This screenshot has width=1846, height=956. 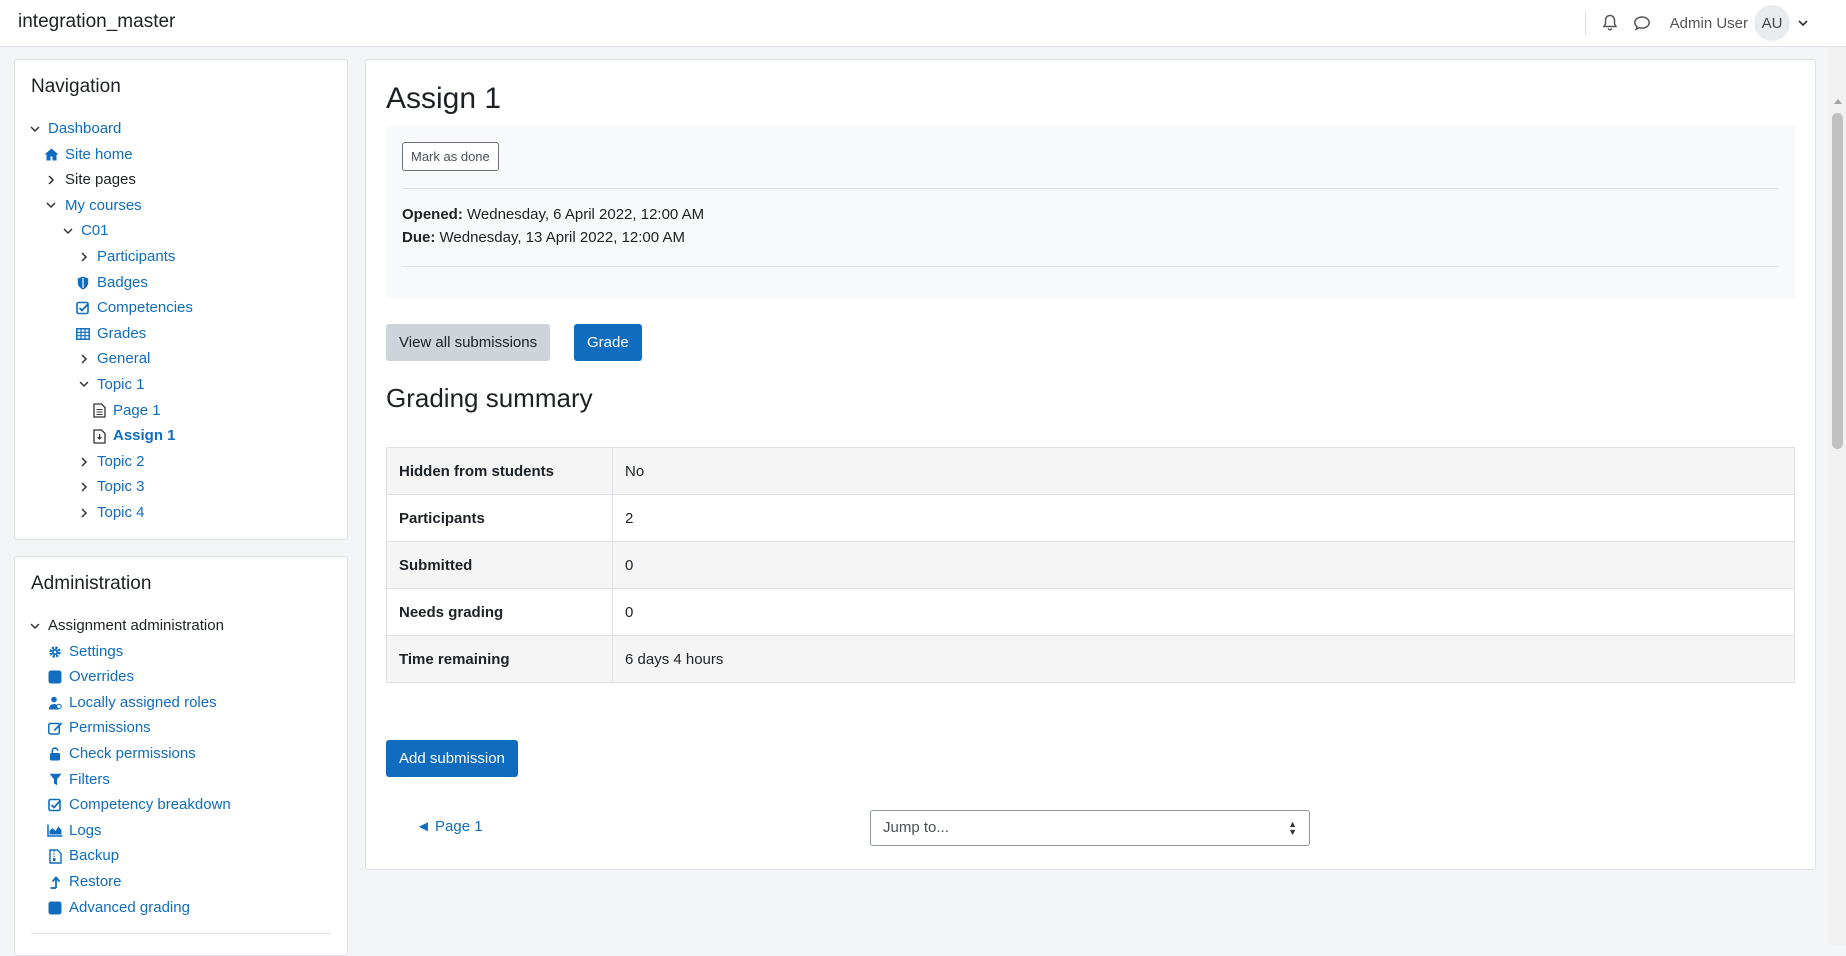 What do you see at coordinates (181, 856) in the screenshot?
I see `admin-item-backup: Backup` at bounding box center [181, 856].